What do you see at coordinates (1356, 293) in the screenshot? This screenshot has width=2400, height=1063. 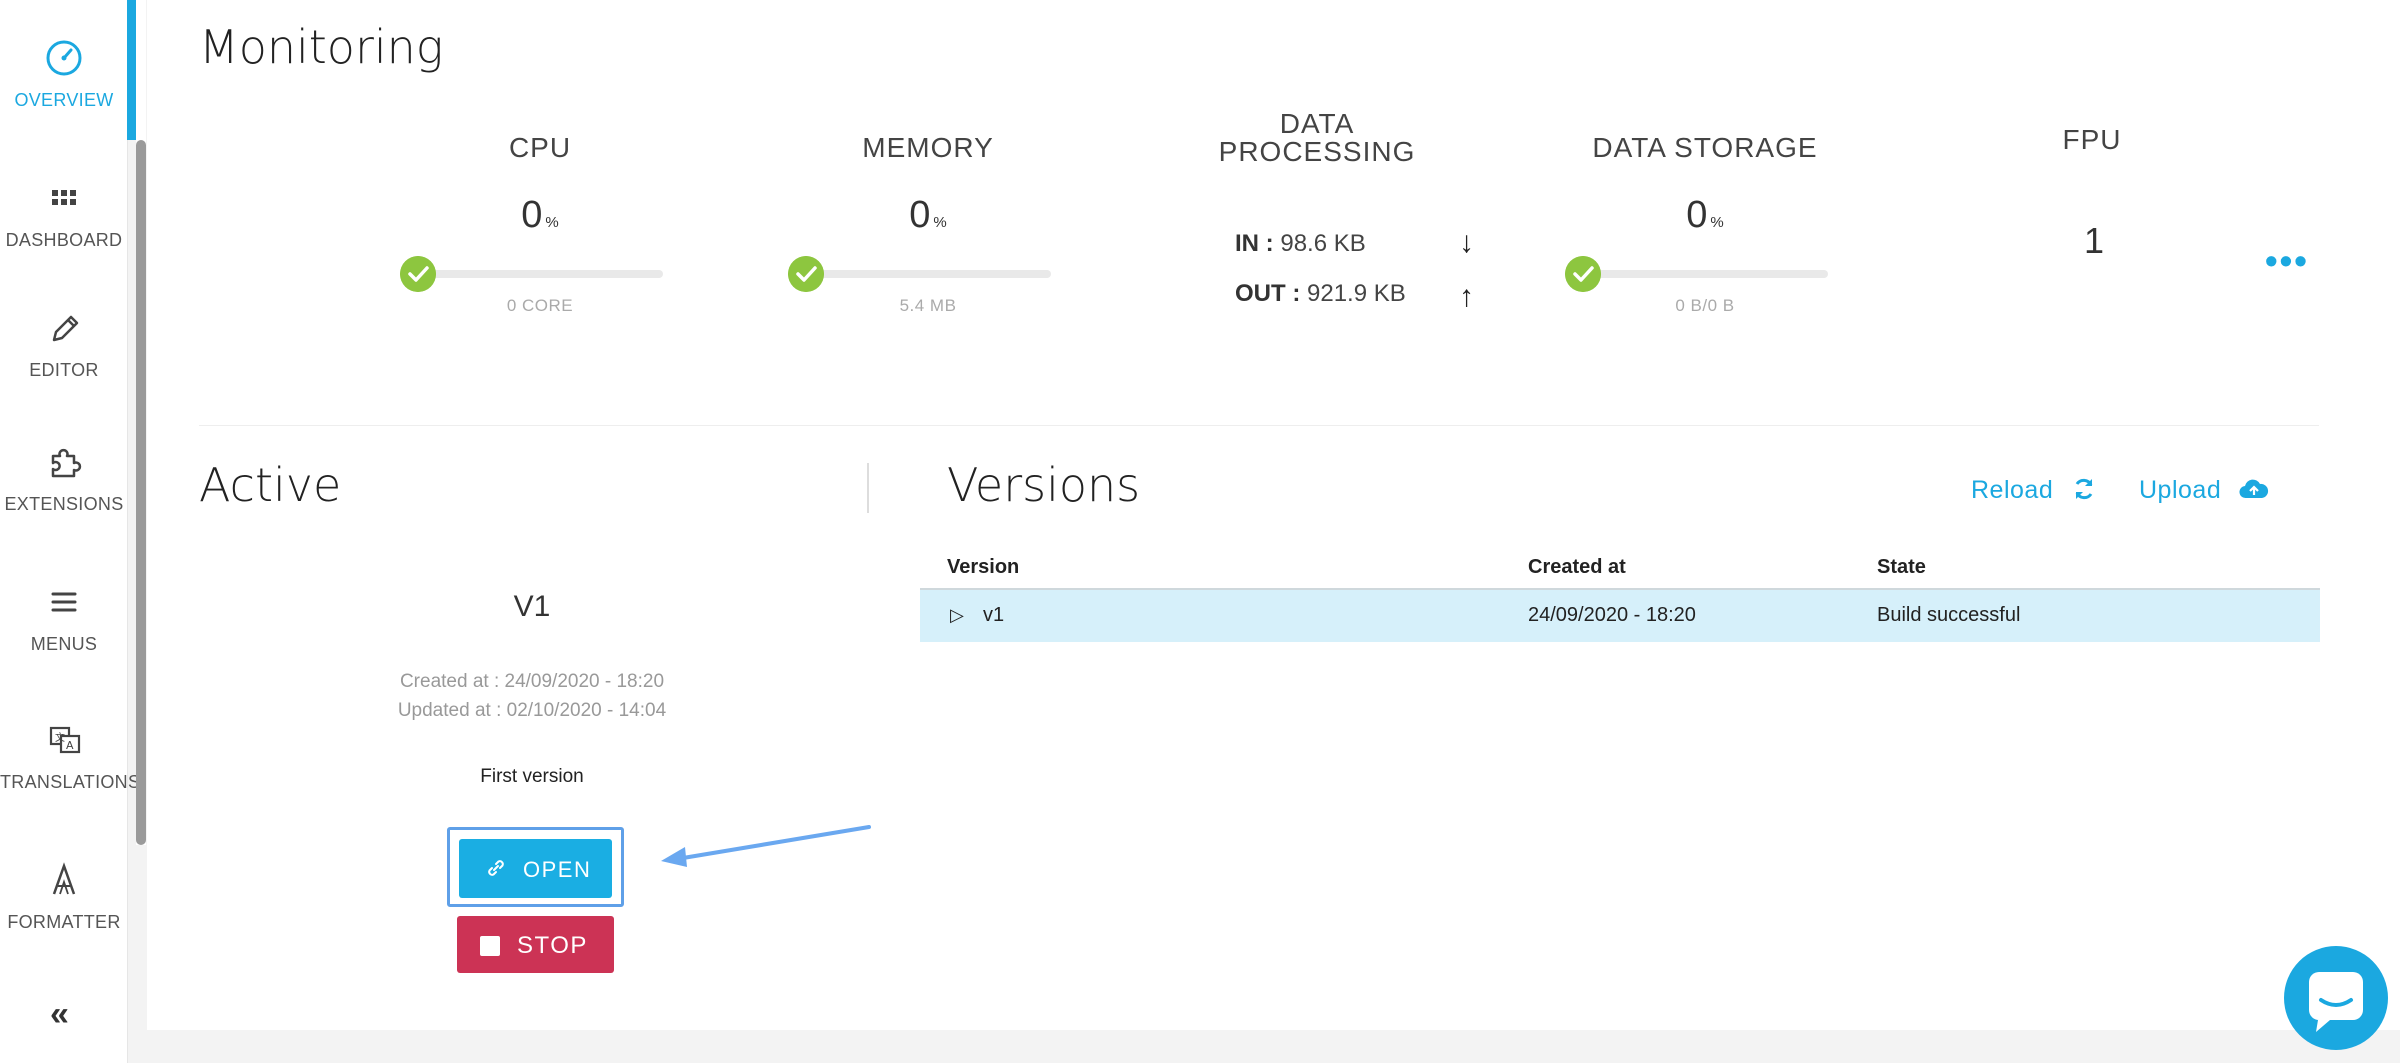 I see `data-out-value: 921.9 KB` at bounding box center [1356, 293].